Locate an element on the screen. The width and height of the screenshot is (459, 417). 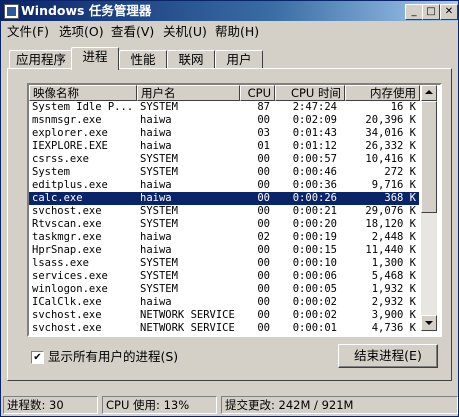
vertical-scrollbar is located at coordinates (429, 208).